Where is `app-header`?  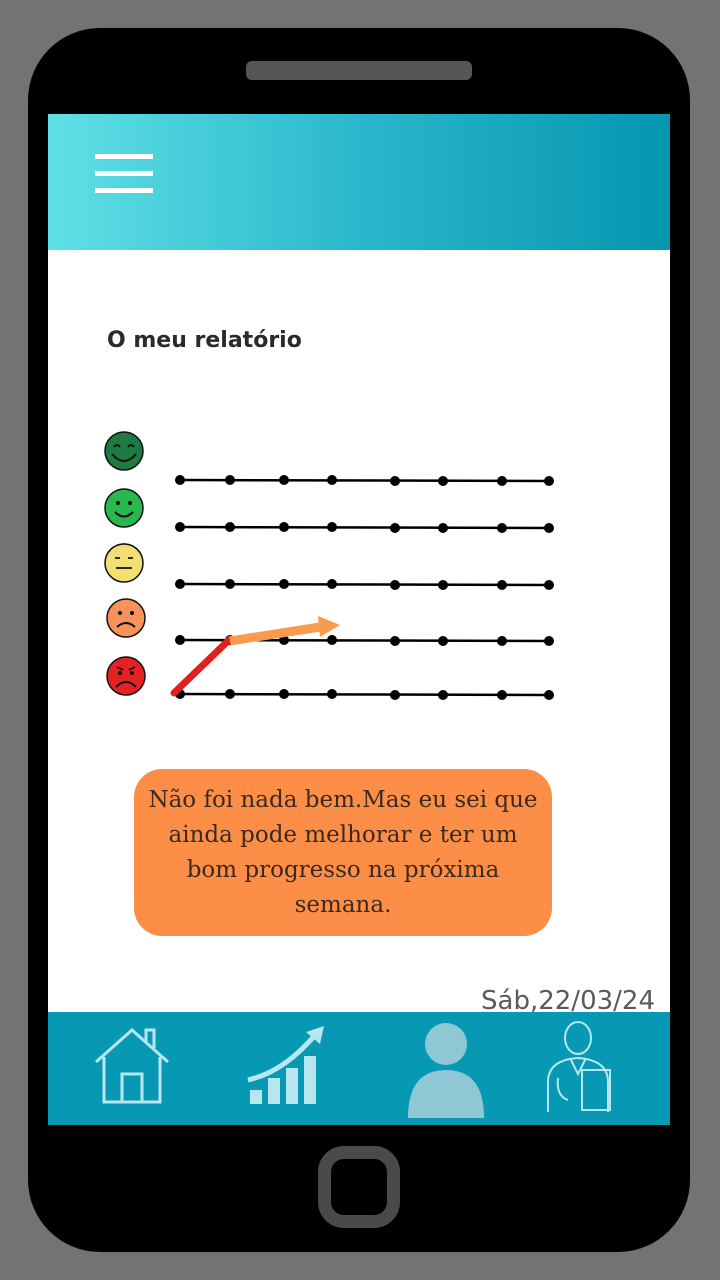 app-header is located at coordinates (359, 182).